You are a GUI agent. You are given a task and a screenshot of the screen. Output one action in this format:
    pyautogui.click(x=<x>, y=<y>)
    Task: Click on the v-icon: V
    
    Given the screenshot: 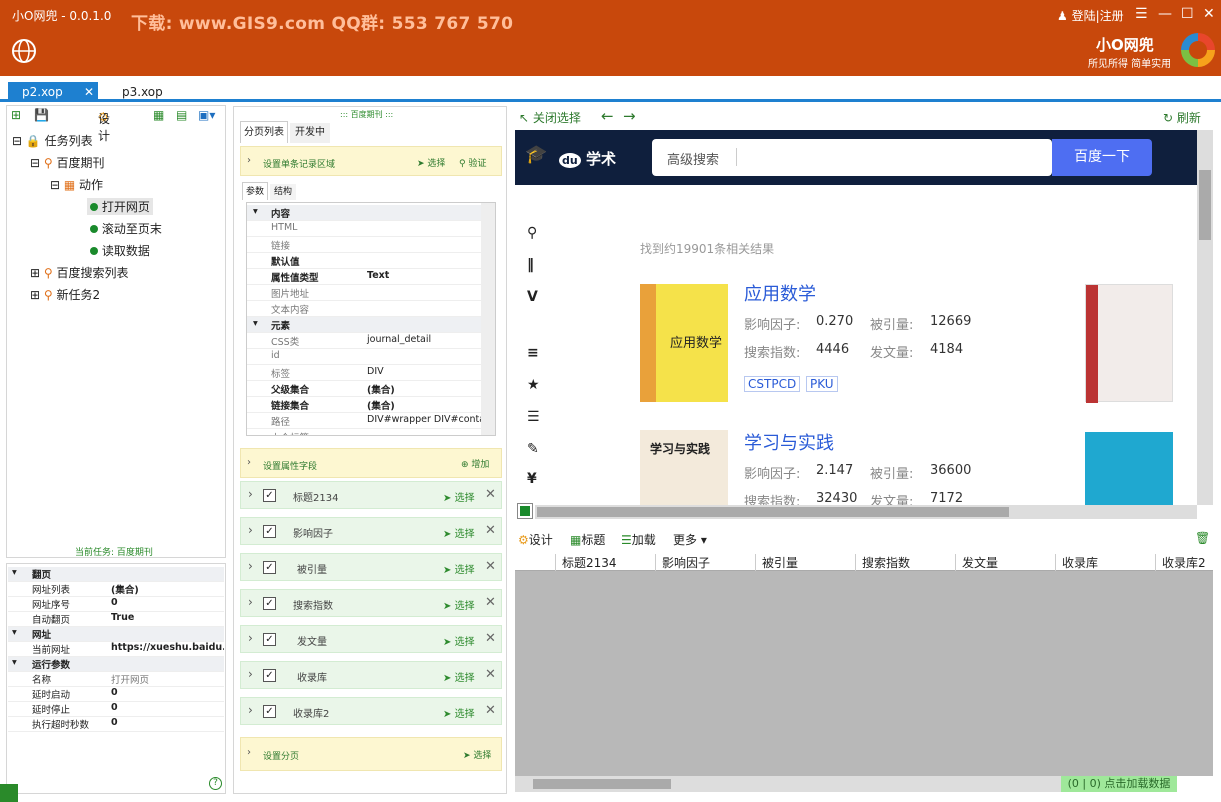 What is the action you would take?
    pyautogui.click(x=532, y=297)
    